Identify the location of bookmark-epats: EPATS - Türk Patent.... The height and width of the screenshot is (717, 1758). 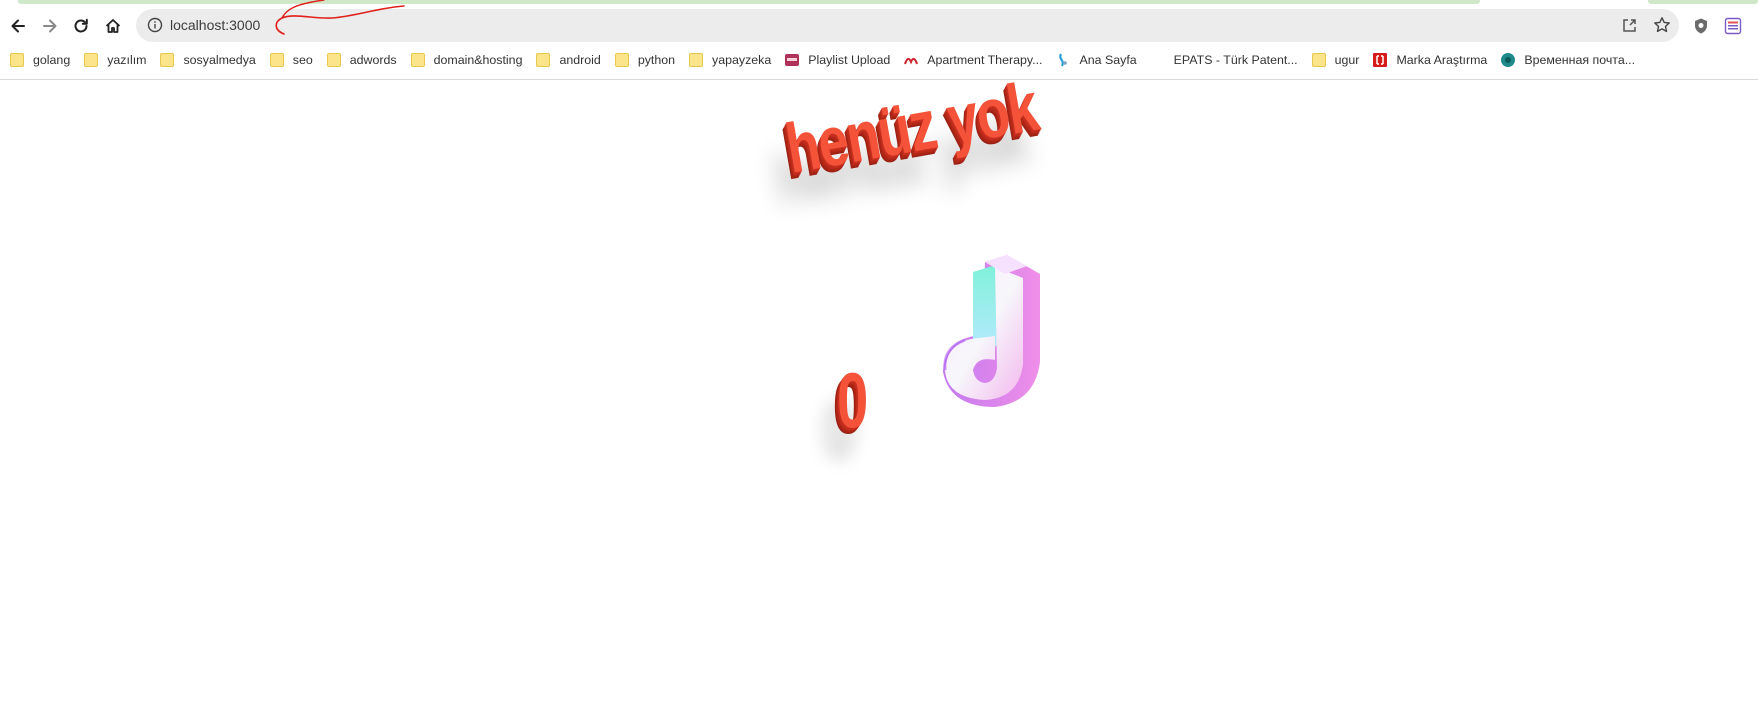
(1224, 60).